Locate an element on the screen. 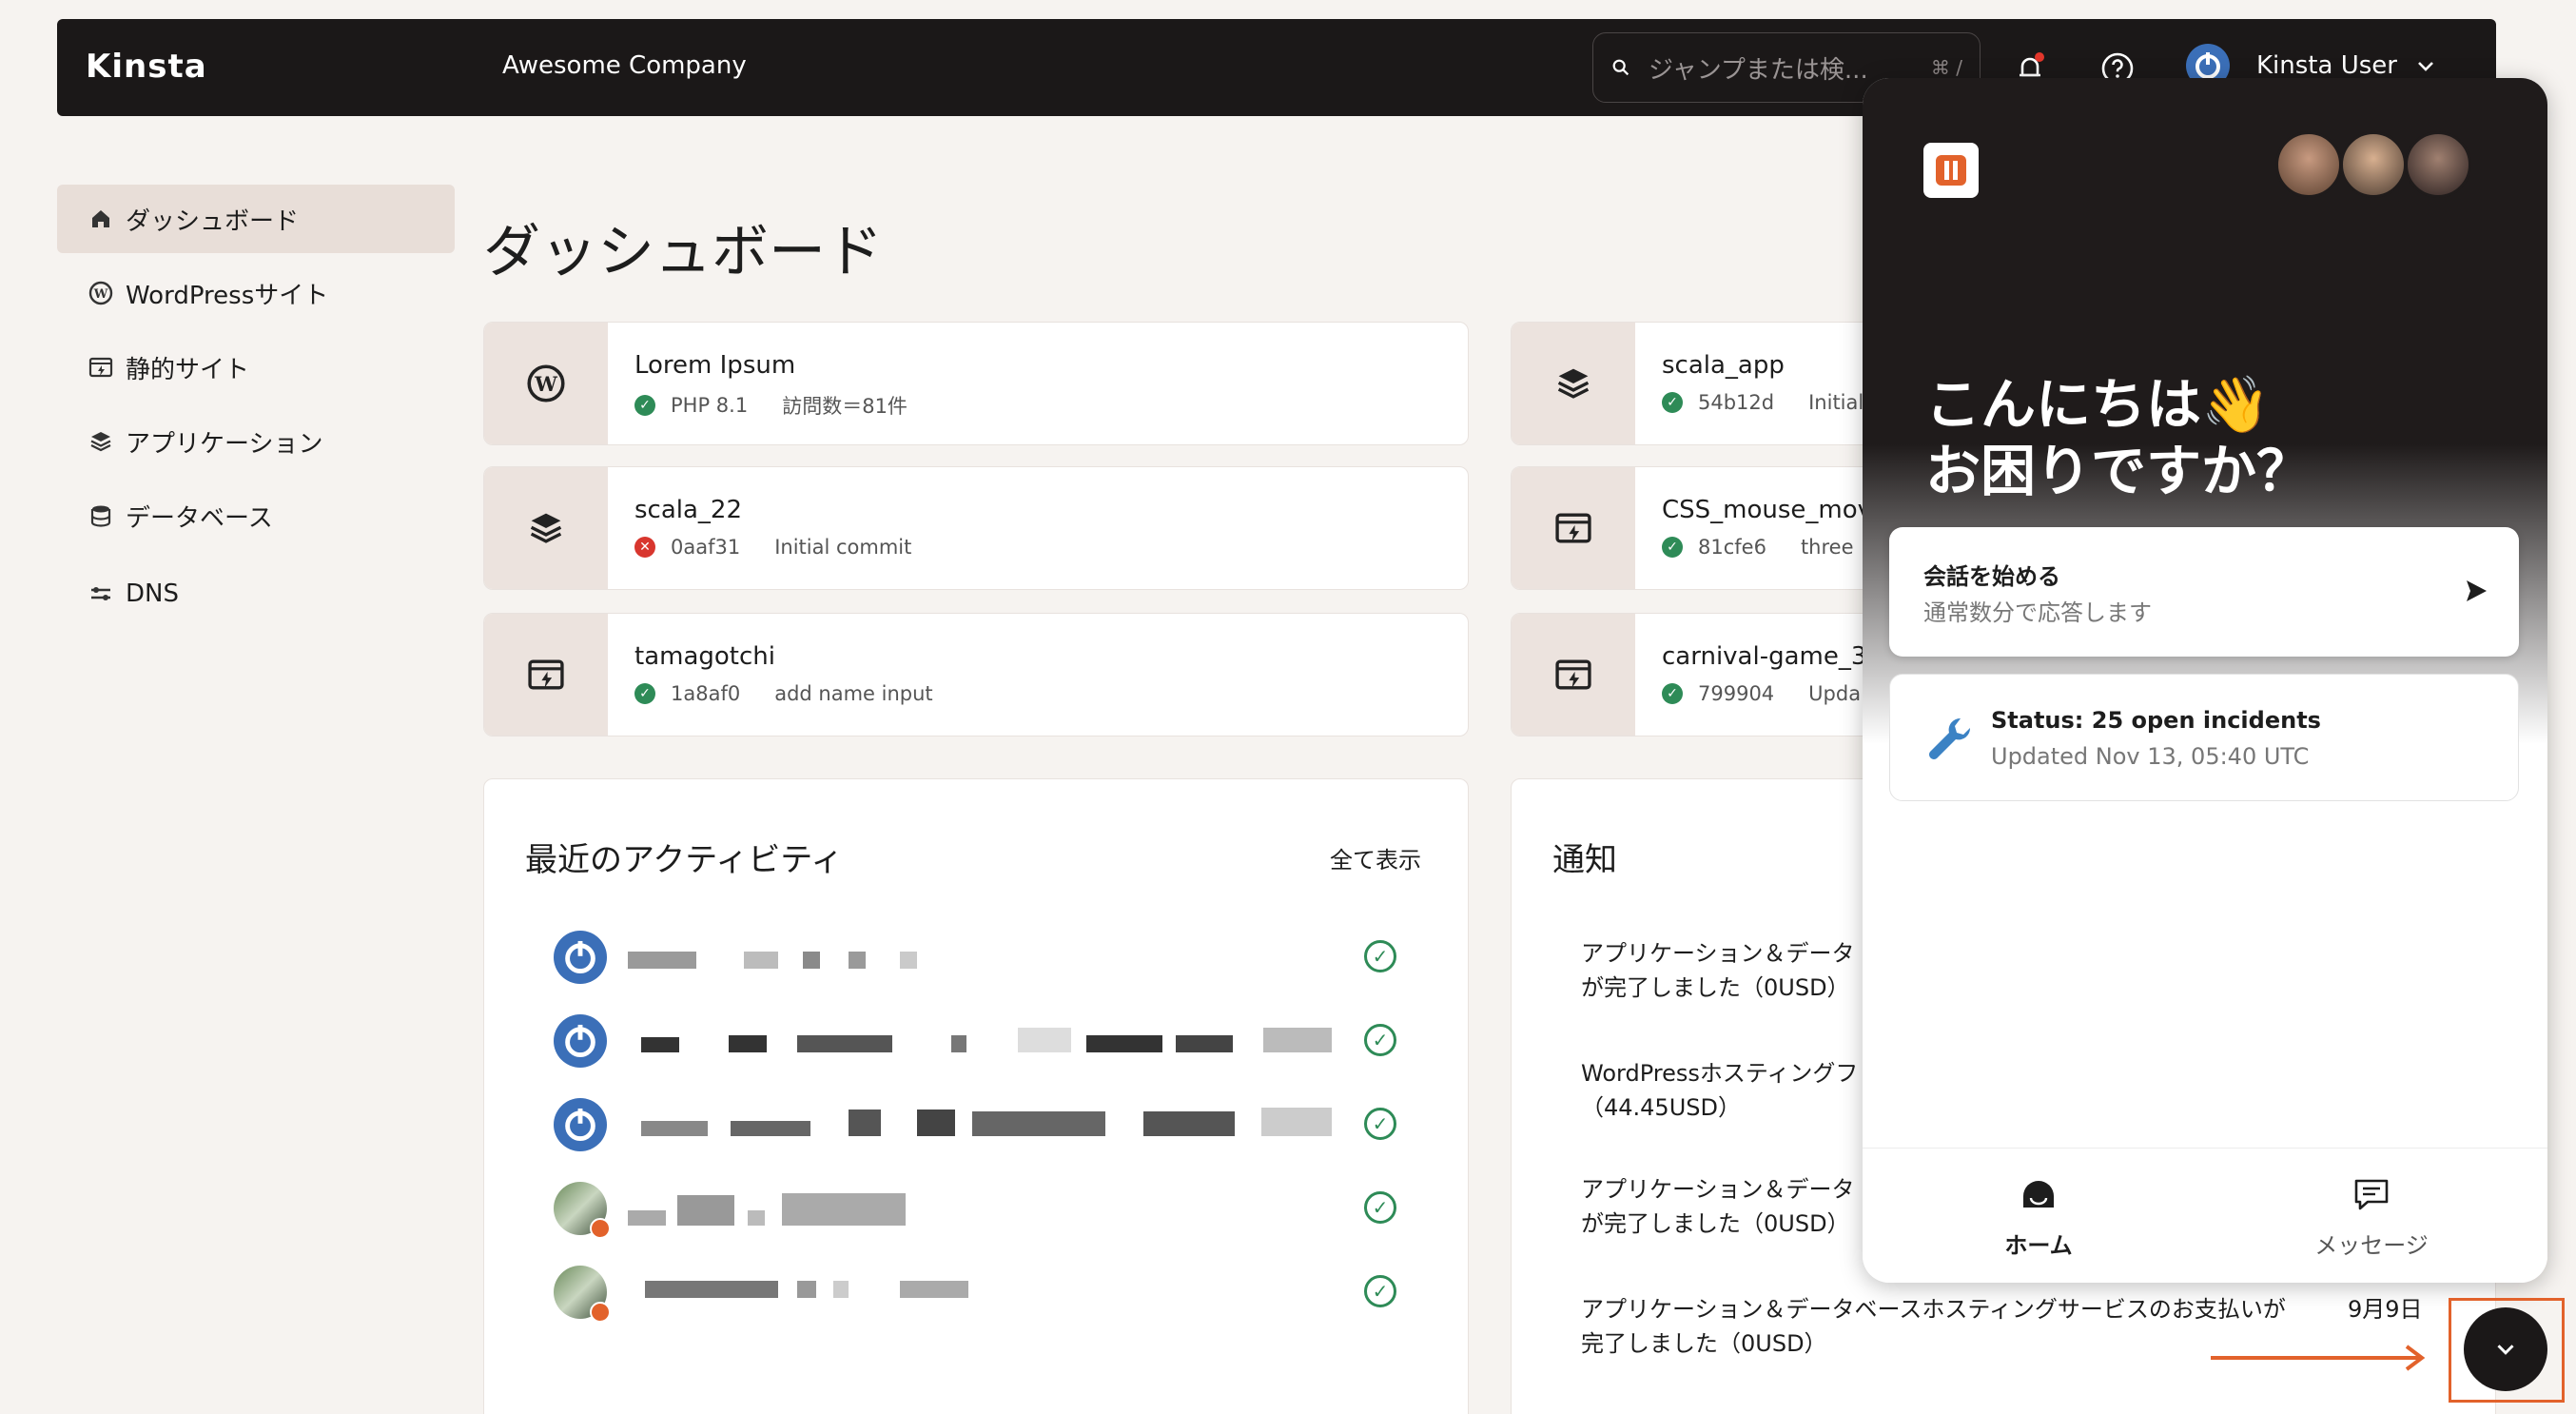 Image resolution: width=2576 pixels, height=1414 pixels. notifications-title: 通知 is located at coordinates (1584, 860).